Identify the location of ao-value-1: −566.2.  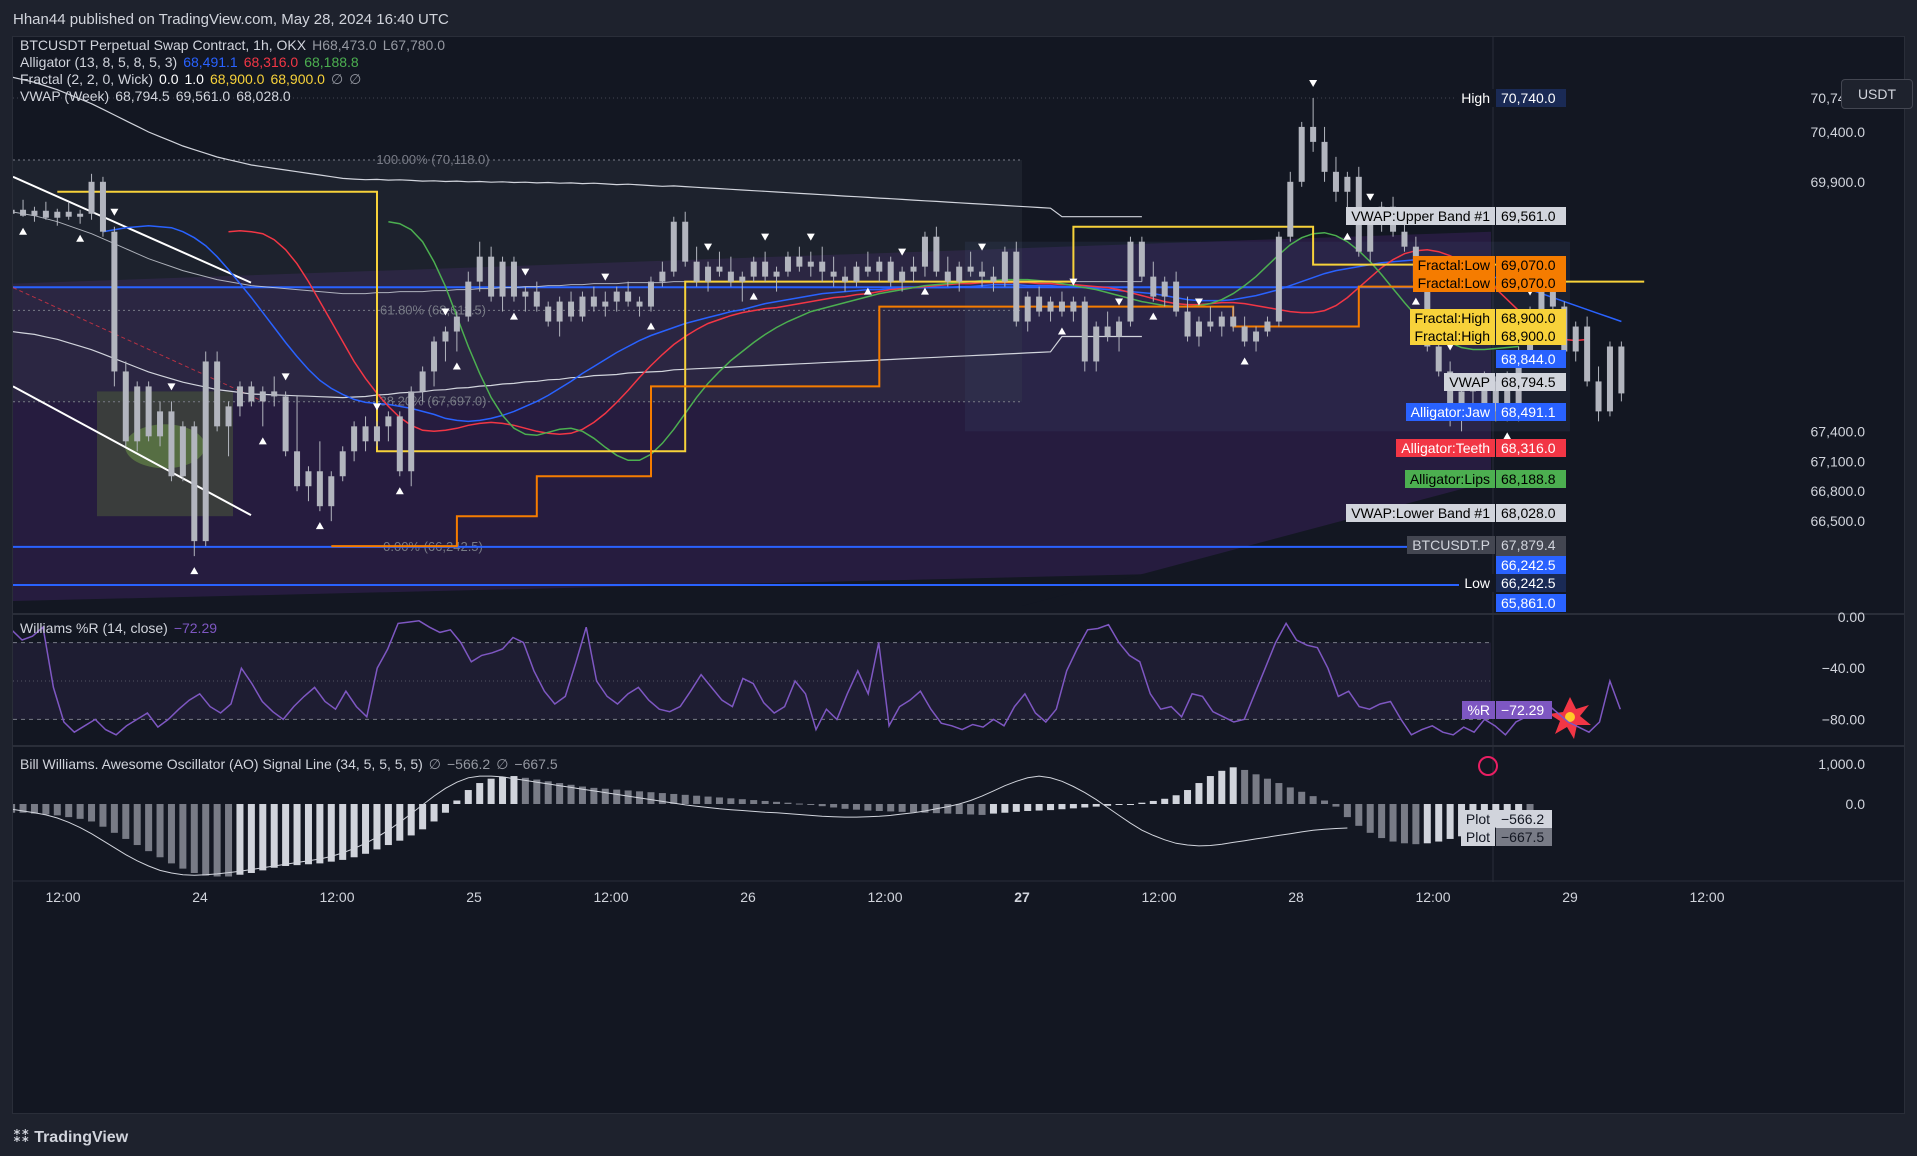
(468, 764).